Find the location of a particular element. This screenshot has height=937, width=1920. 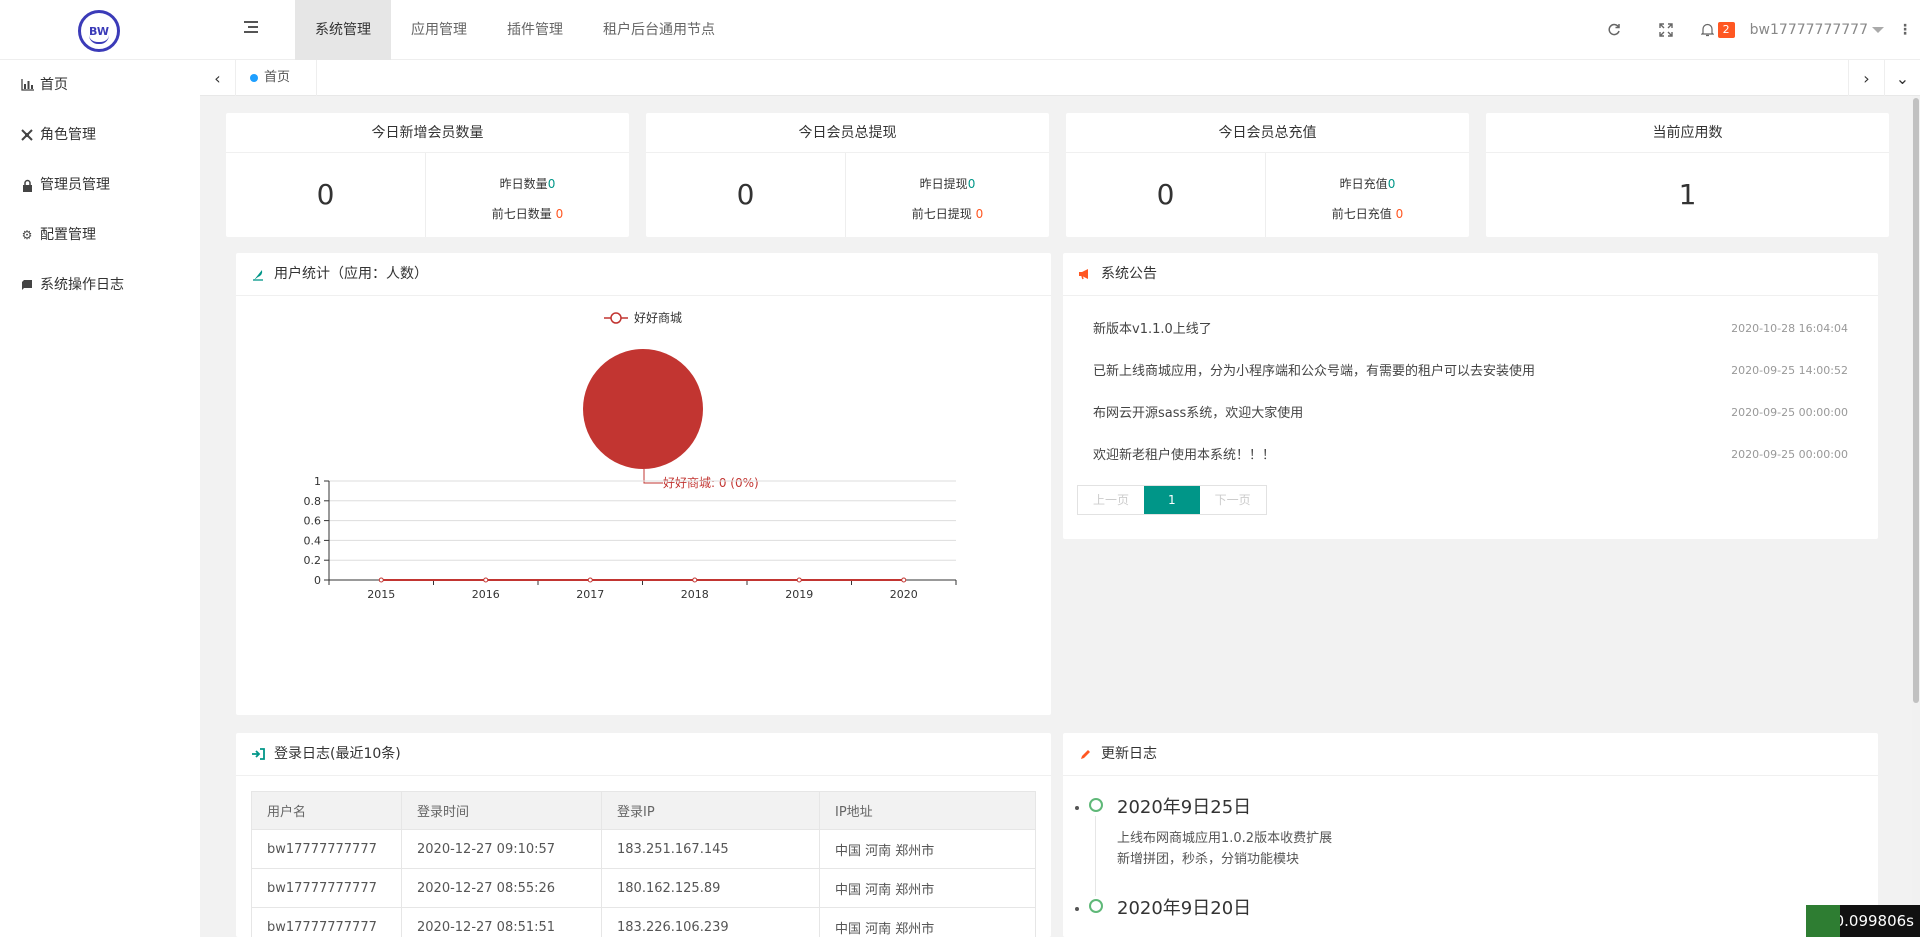

topnav-system: 系统管理 is located at coordinates (343, 30).